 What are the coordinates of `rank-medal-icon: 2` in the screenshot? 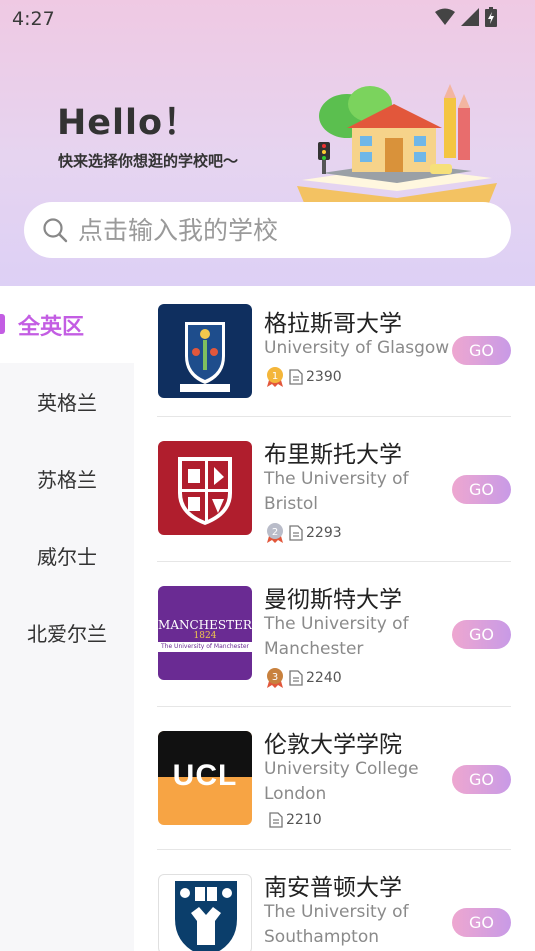 It's located at (275, 533).